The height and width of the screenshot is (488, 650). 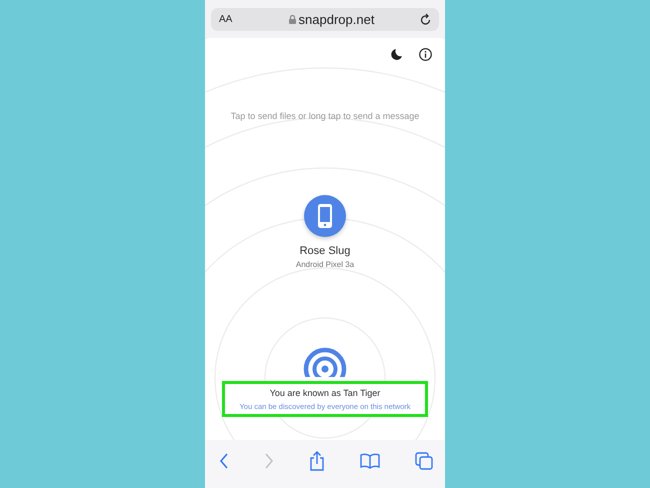 I want to click on peer-device: Android Pixel 3a, so click(x=325, y=264).